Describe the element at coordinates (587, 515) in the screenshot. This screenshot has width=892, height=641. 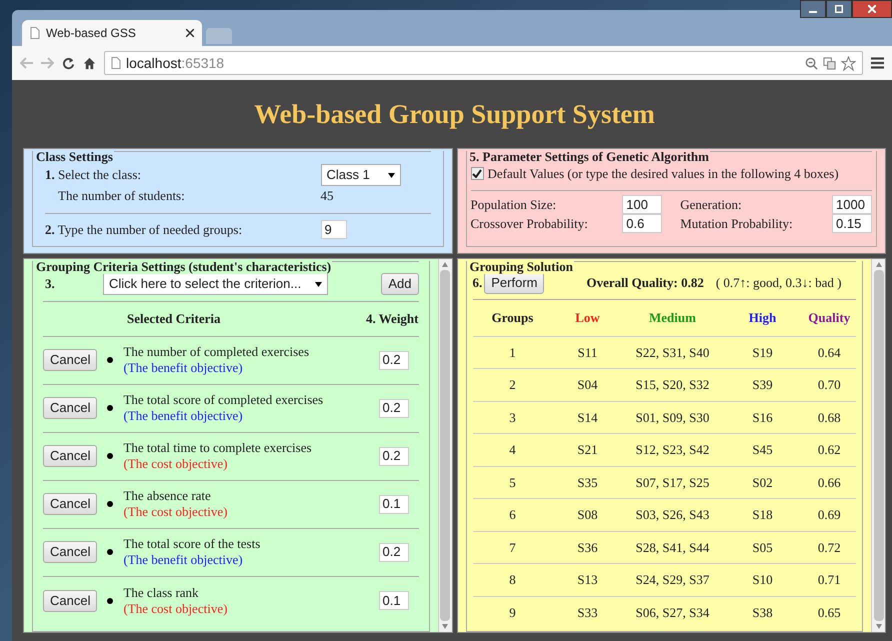
I see `table-cell-text: S08` at that location.